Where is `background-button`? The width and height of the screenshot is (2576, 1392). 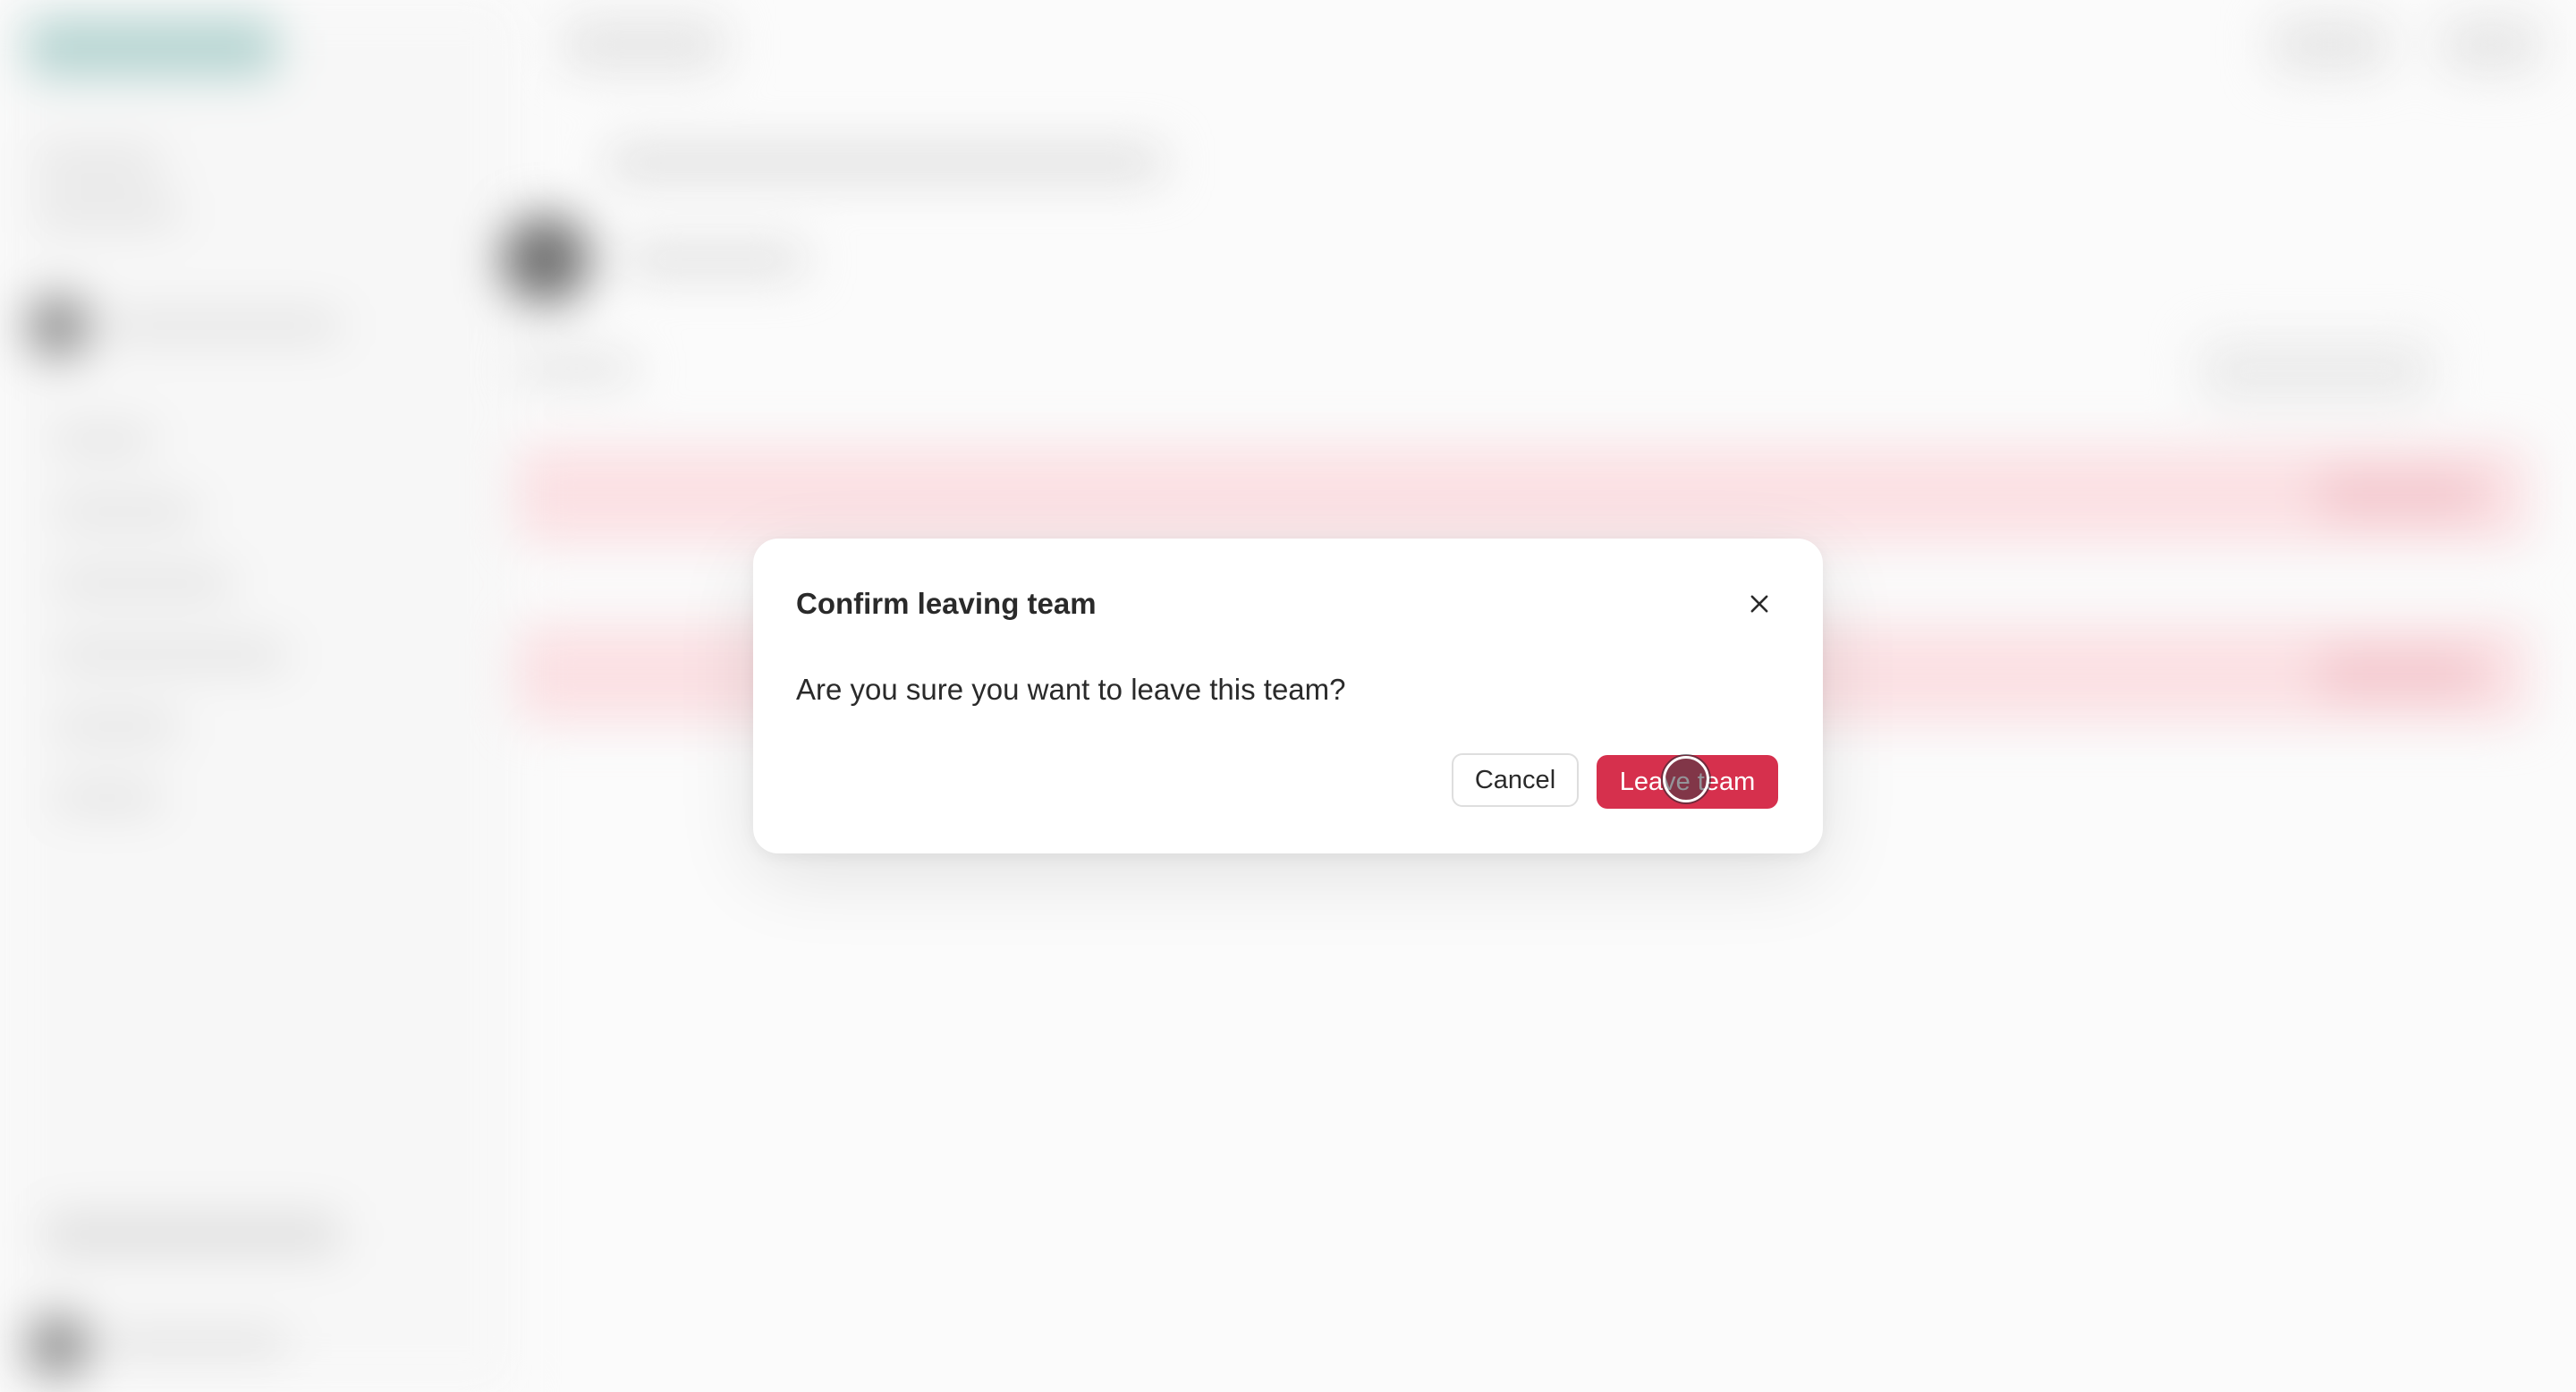
background-button is located at coordinates (2316, 371).